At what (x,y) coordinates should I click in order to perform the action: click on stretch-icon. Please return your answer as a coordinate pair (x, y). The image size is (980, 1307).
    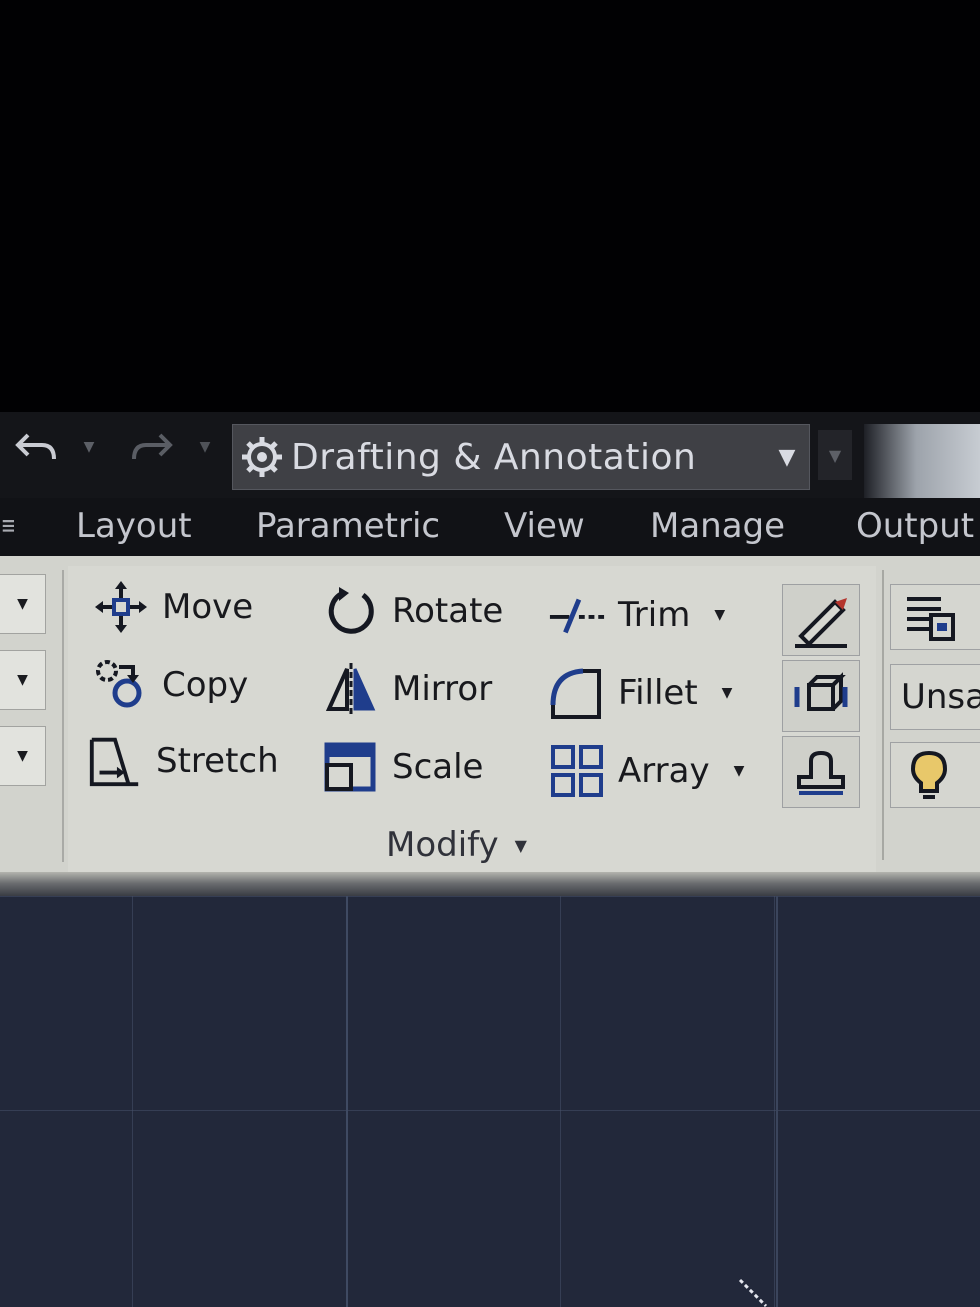
    Looking at the image, I should click on (115, 761).